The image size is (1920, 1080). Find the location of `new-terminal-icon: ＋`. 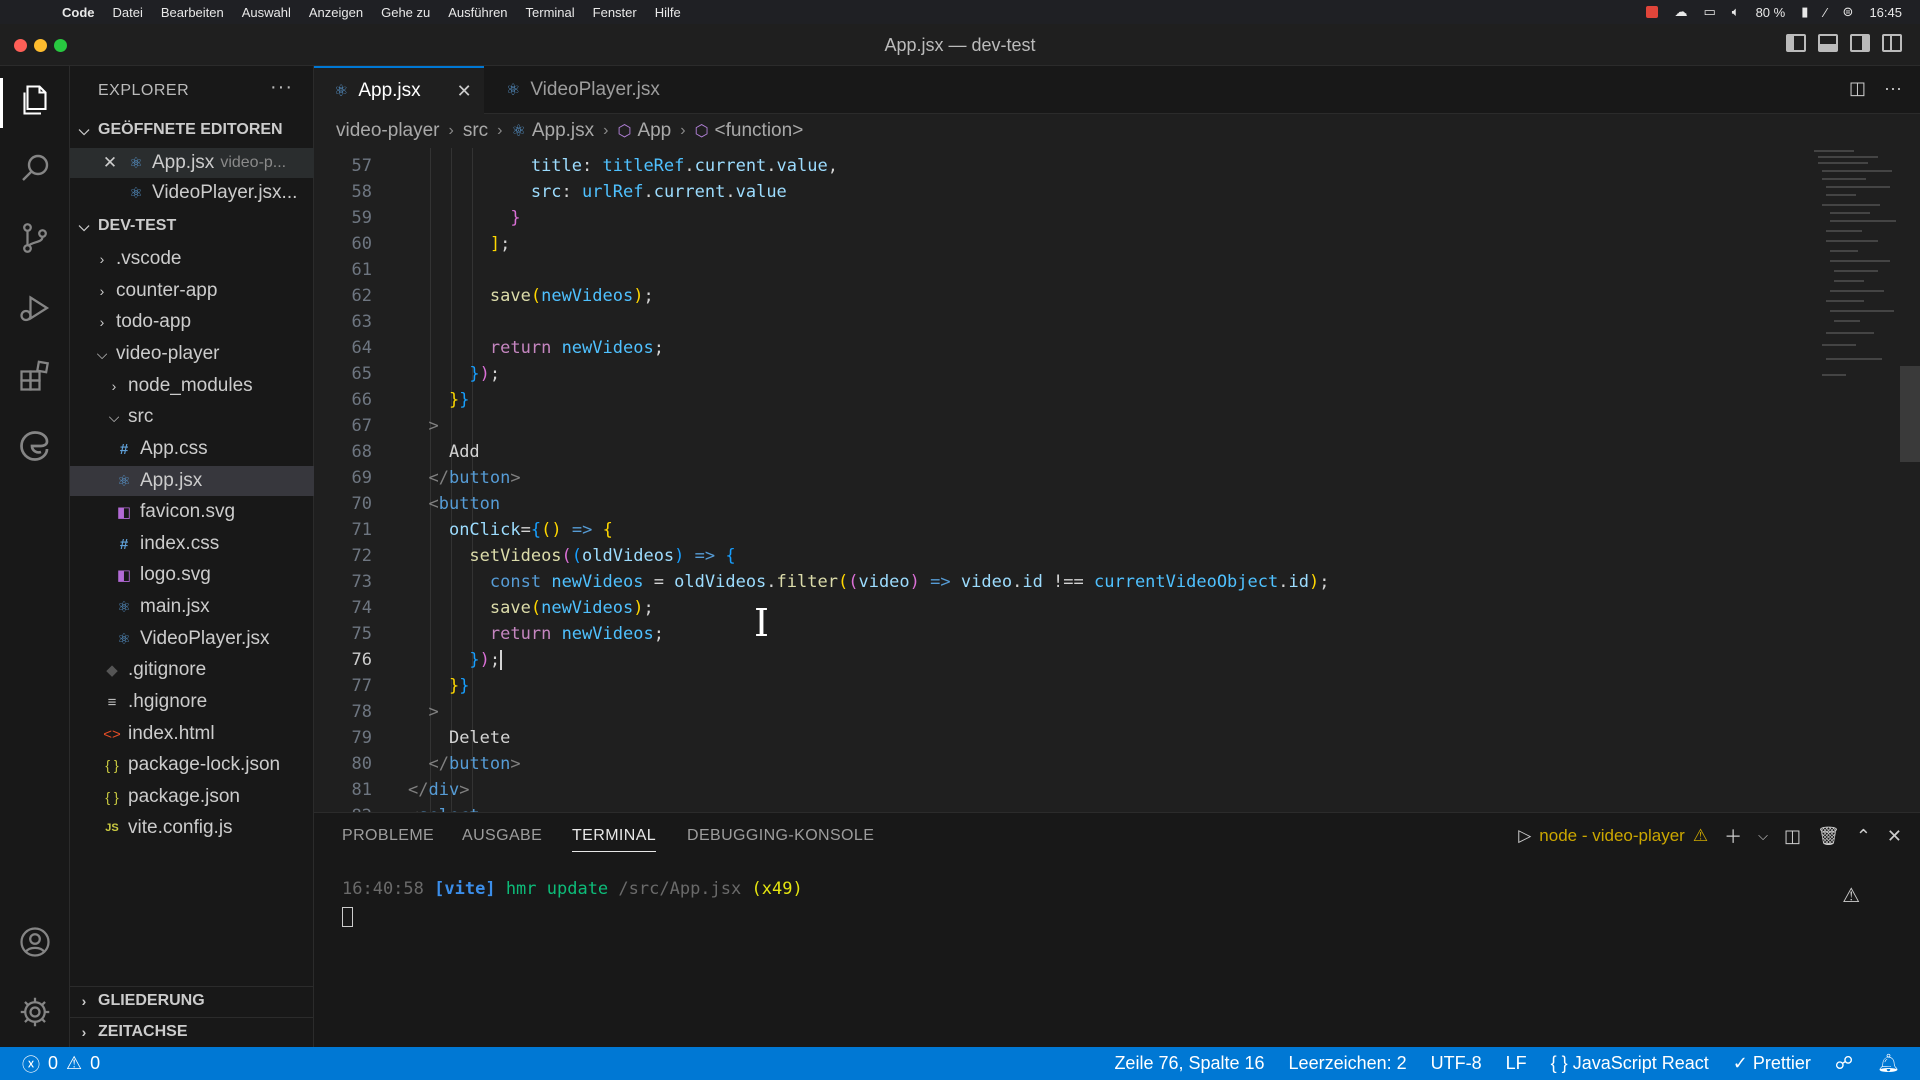

new-terminal-icon: ＋ is located at coordinates (1733, 836).